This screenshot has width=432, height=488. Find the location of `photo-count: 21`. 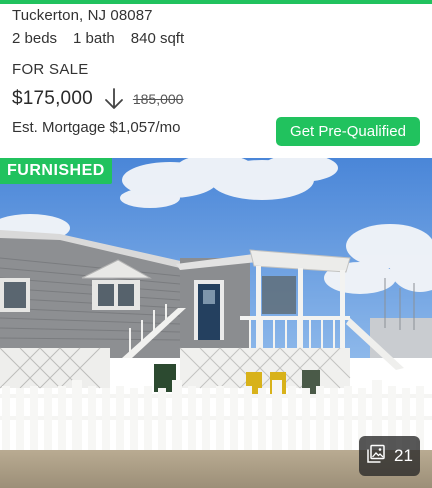

photo-count: 21 is located at coordinates (403, 455).